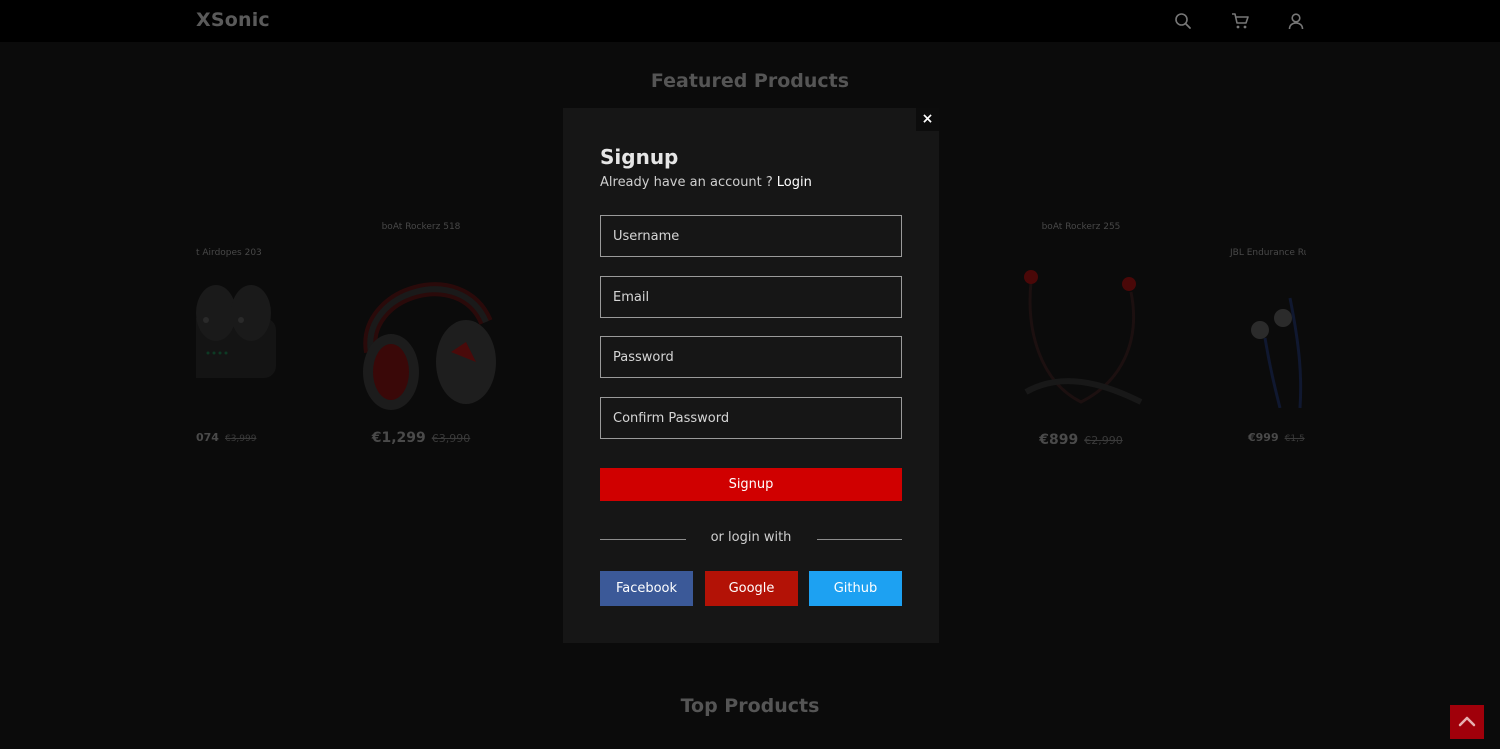  I want to click on product-old-price: €1,5, so click(1294, 439).